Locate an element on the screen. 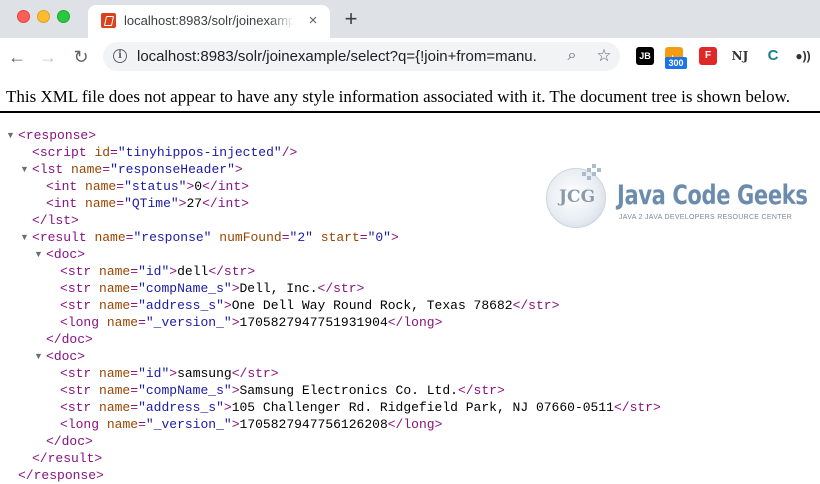 The width and height of the screenshot is (820, 484). xml-line: <int name="status">0</int> is located at coordinates (147, 186).